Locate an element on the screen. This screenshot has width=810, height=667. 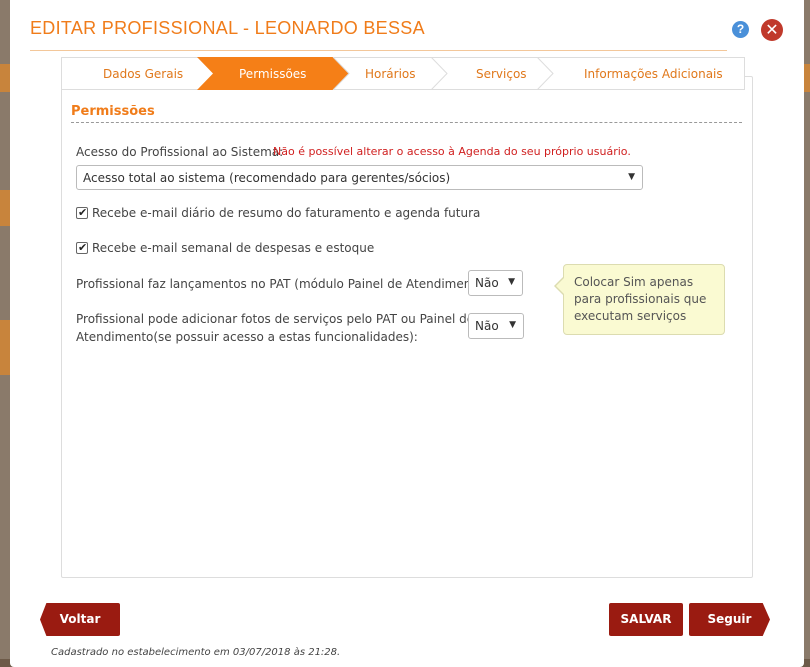
photos-select: Não ▼ is located at coordinates (496, 326).